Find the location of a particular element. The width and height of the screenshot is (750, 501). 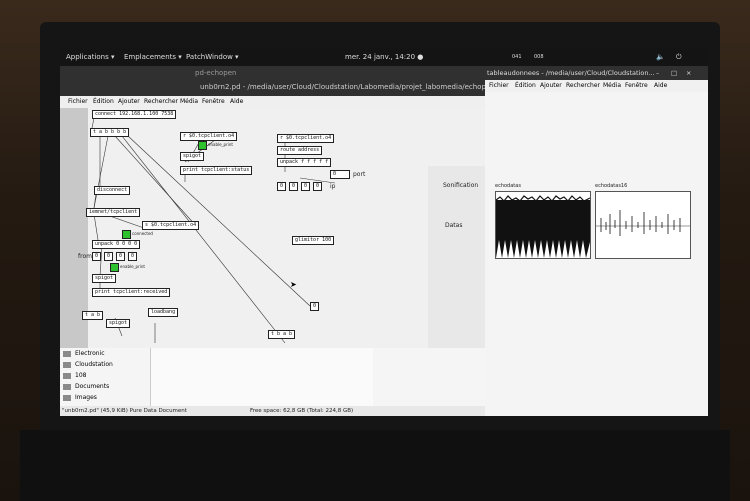

datas-label: Datas is located at coordinates (453, 225).